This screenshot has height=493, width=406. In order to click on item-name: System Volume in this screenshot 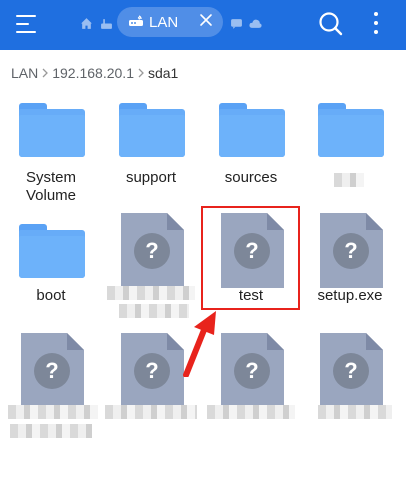, I will do `click(51, 186)`.